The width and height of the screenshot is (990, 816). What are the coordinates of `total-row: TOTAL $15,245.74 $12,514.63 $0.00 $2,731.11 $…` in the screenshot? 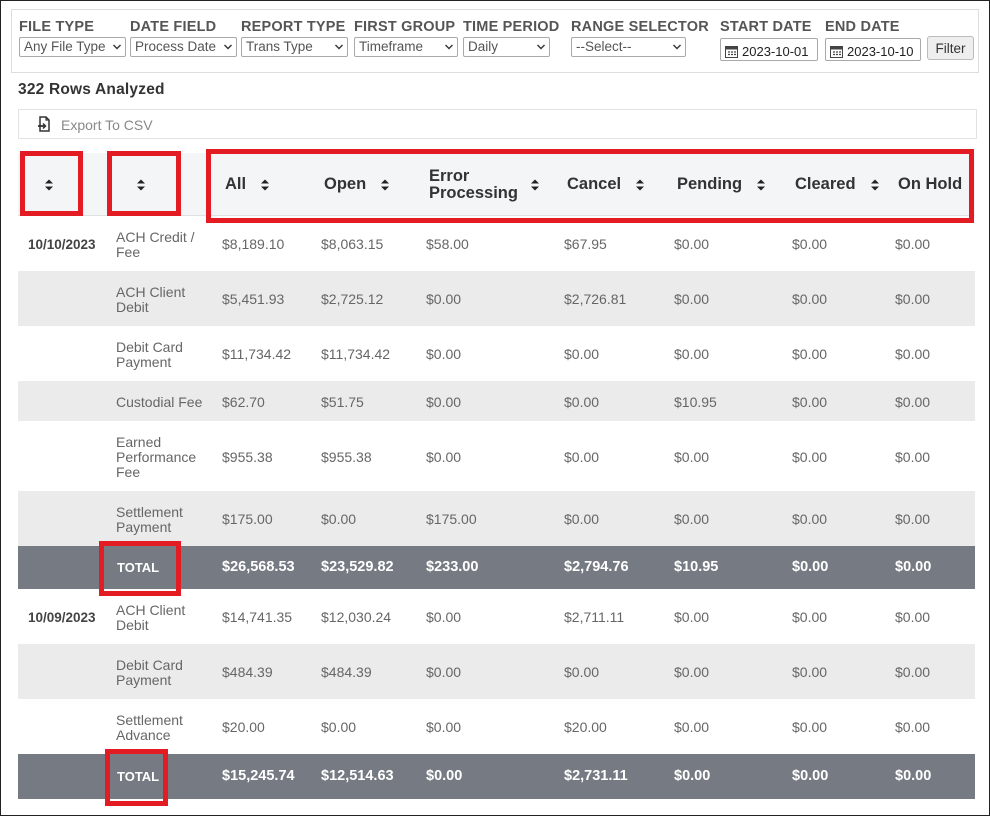 It's located at (496, 776).